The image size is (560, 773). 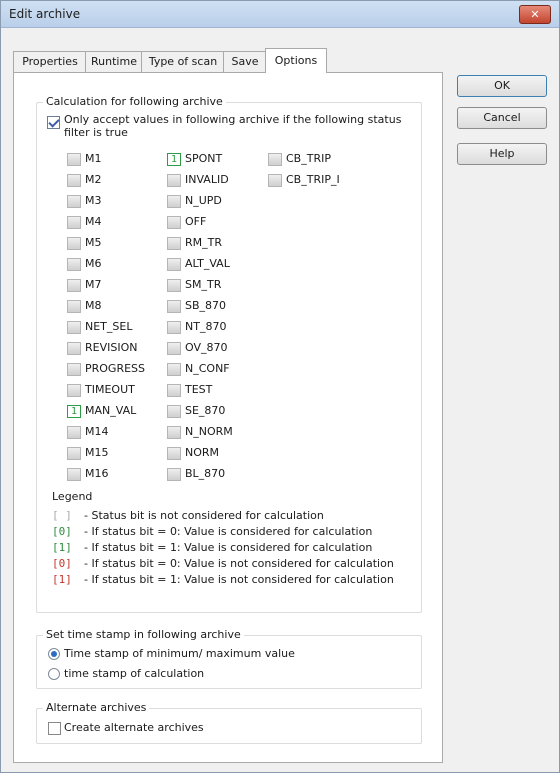 I want to click on status-bit-label: CB_TRIP_I, so click(x=313, y=179).